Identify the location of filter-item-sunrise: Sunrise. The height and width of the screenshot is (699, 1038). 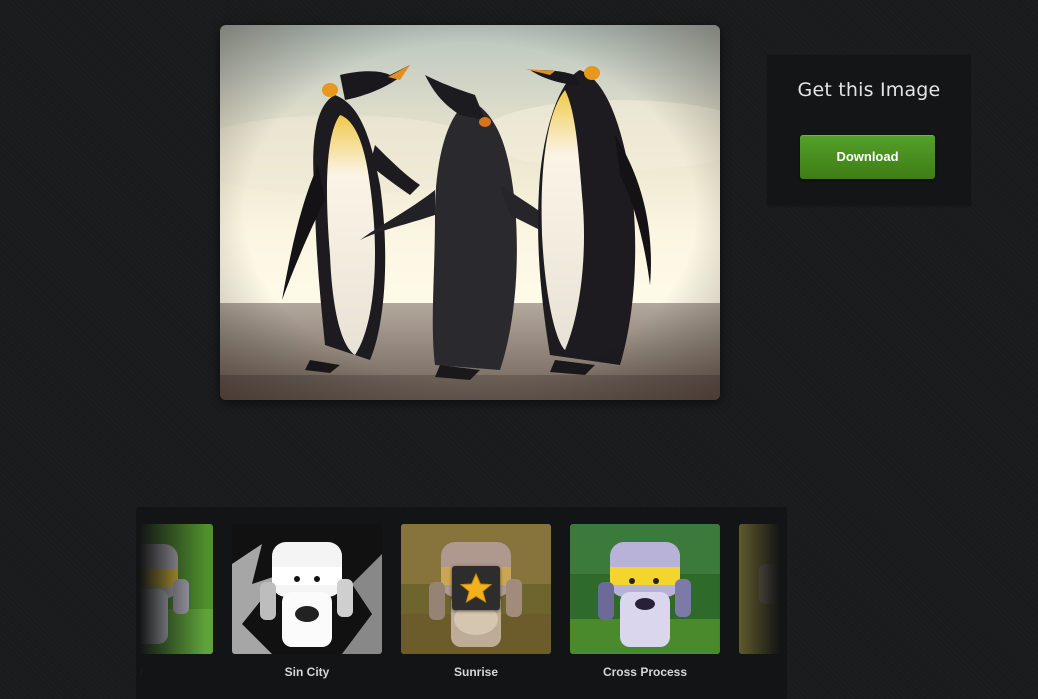
(476, 601).